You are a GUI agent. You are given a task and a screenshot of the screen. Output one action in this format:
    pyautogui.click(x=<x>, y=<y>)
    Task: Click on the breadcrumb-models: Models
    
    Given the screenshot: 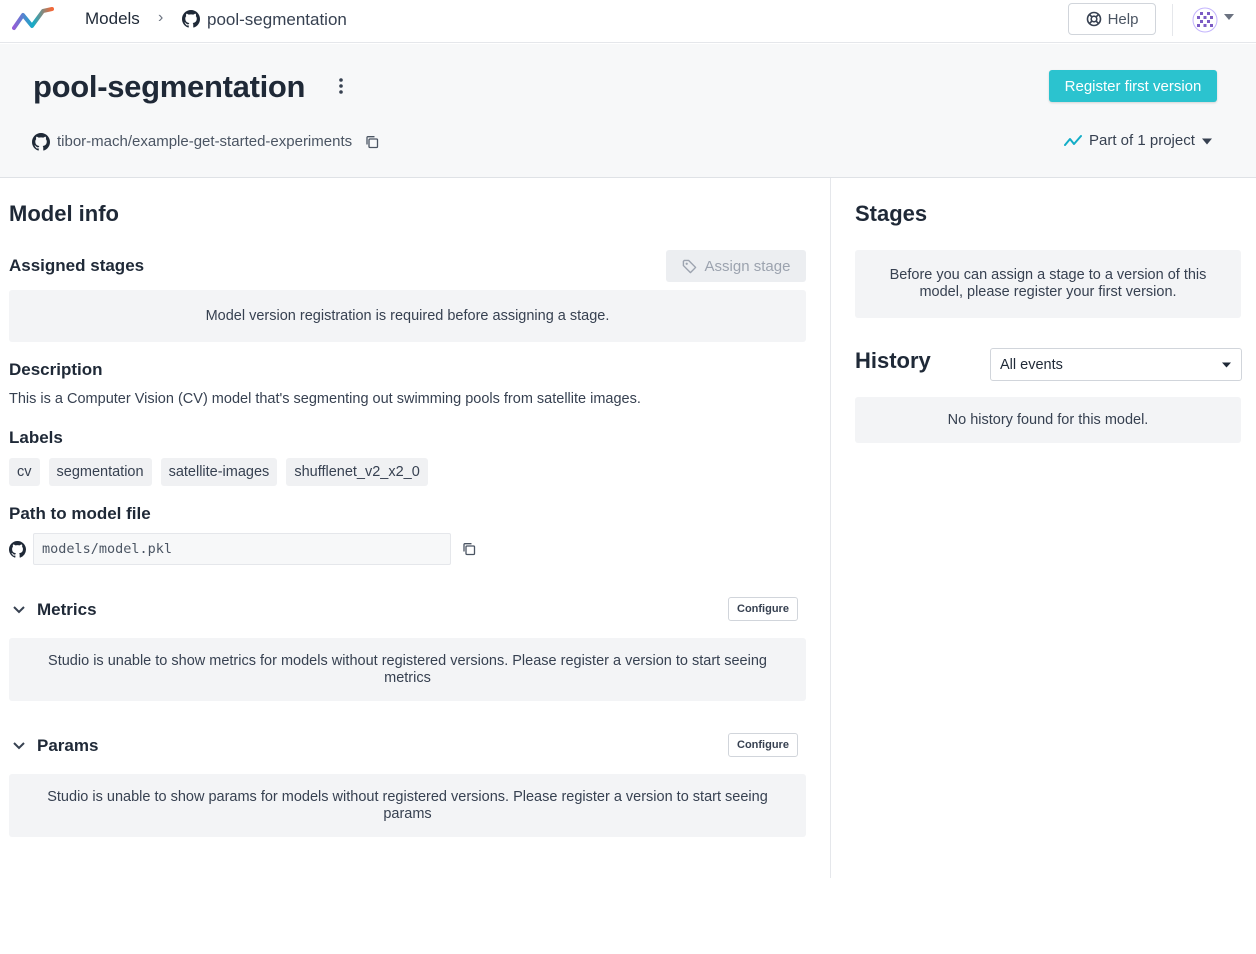 What is the action you would take?
    pyautogui.click(x=112, y=19)
    